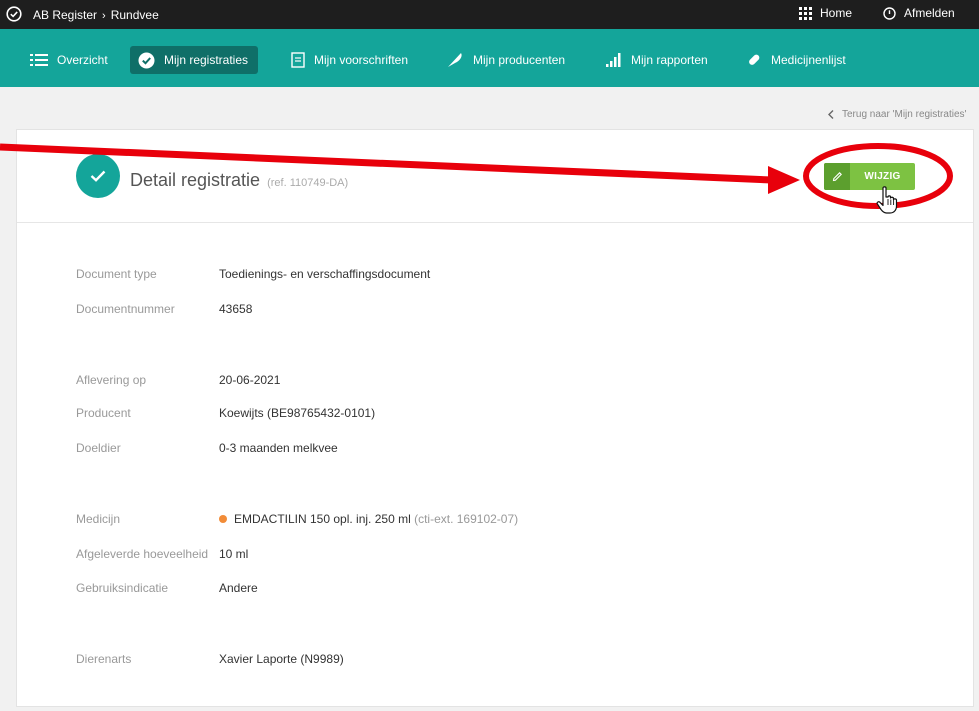  I want to click on field-value: 0-3 maanden melkvee, so click(278, 448).